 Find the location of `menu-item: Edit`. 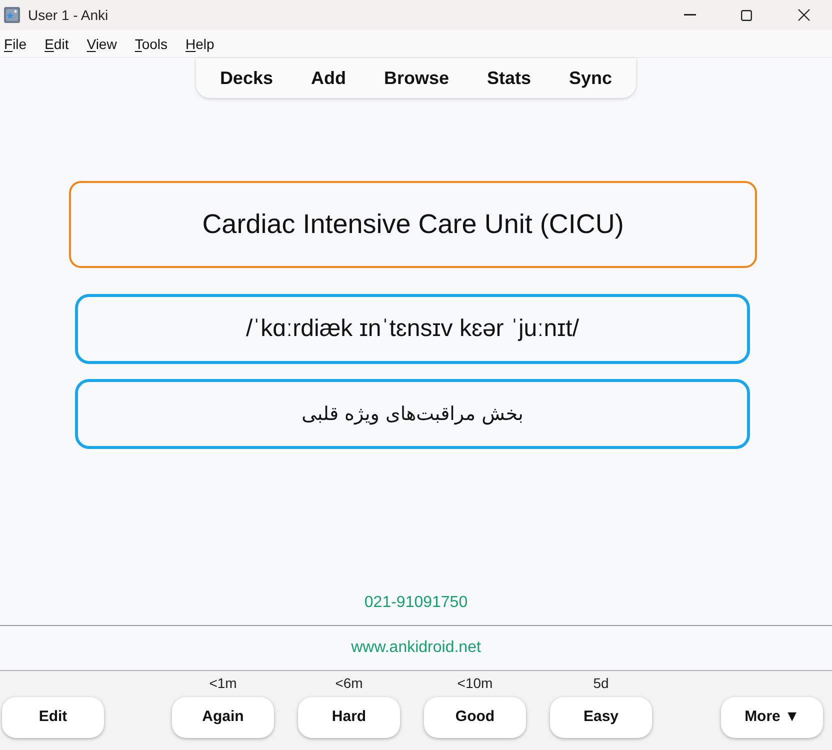

menu-item: Edit is located at coordinates (56, 43).